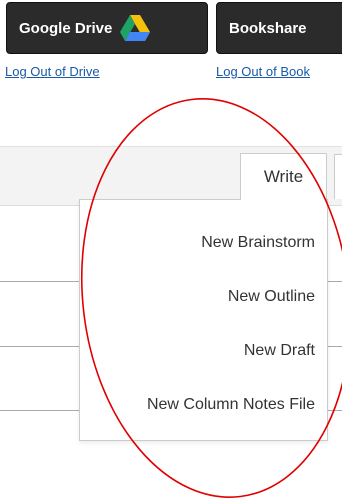 The width and height of the screenshot is (342, 498). What do you see at coordinates (271, 297) in the screenshot?
I see `menu-item-new-outline: New Outline` at bounding box center [271, 297].